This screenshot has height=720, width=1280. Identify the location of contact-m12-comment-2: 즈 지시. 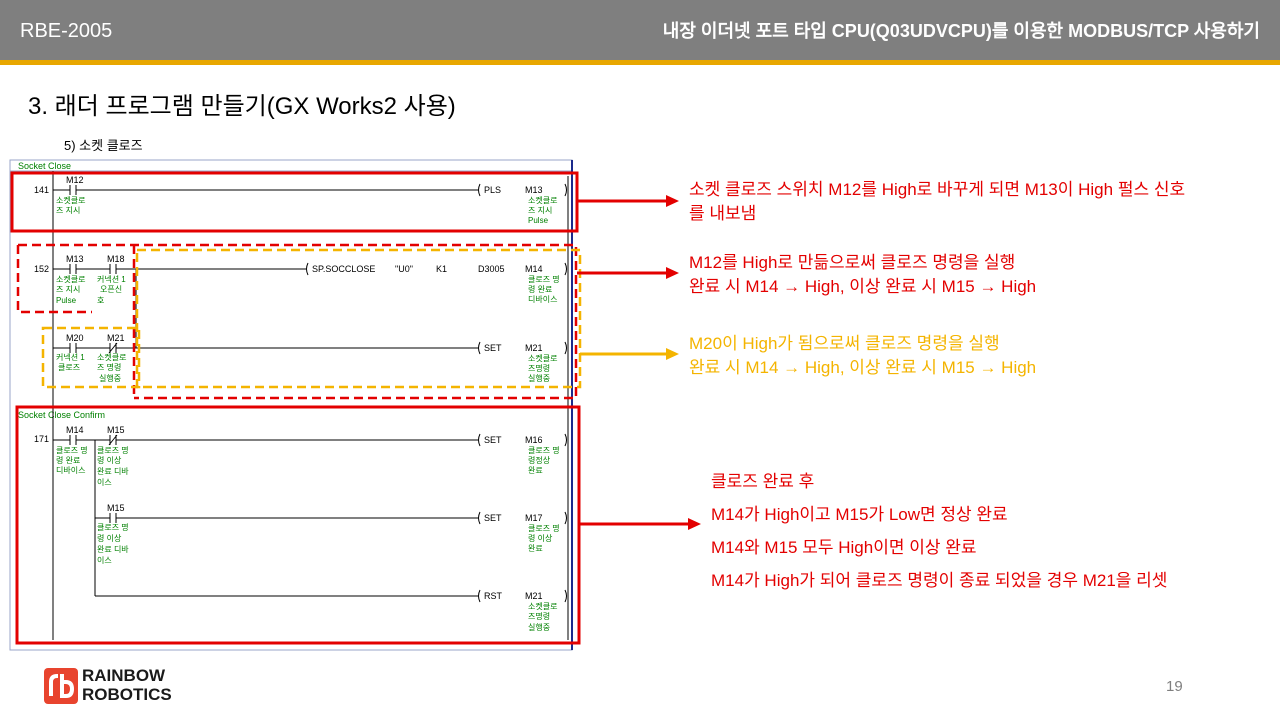
(68, 210).